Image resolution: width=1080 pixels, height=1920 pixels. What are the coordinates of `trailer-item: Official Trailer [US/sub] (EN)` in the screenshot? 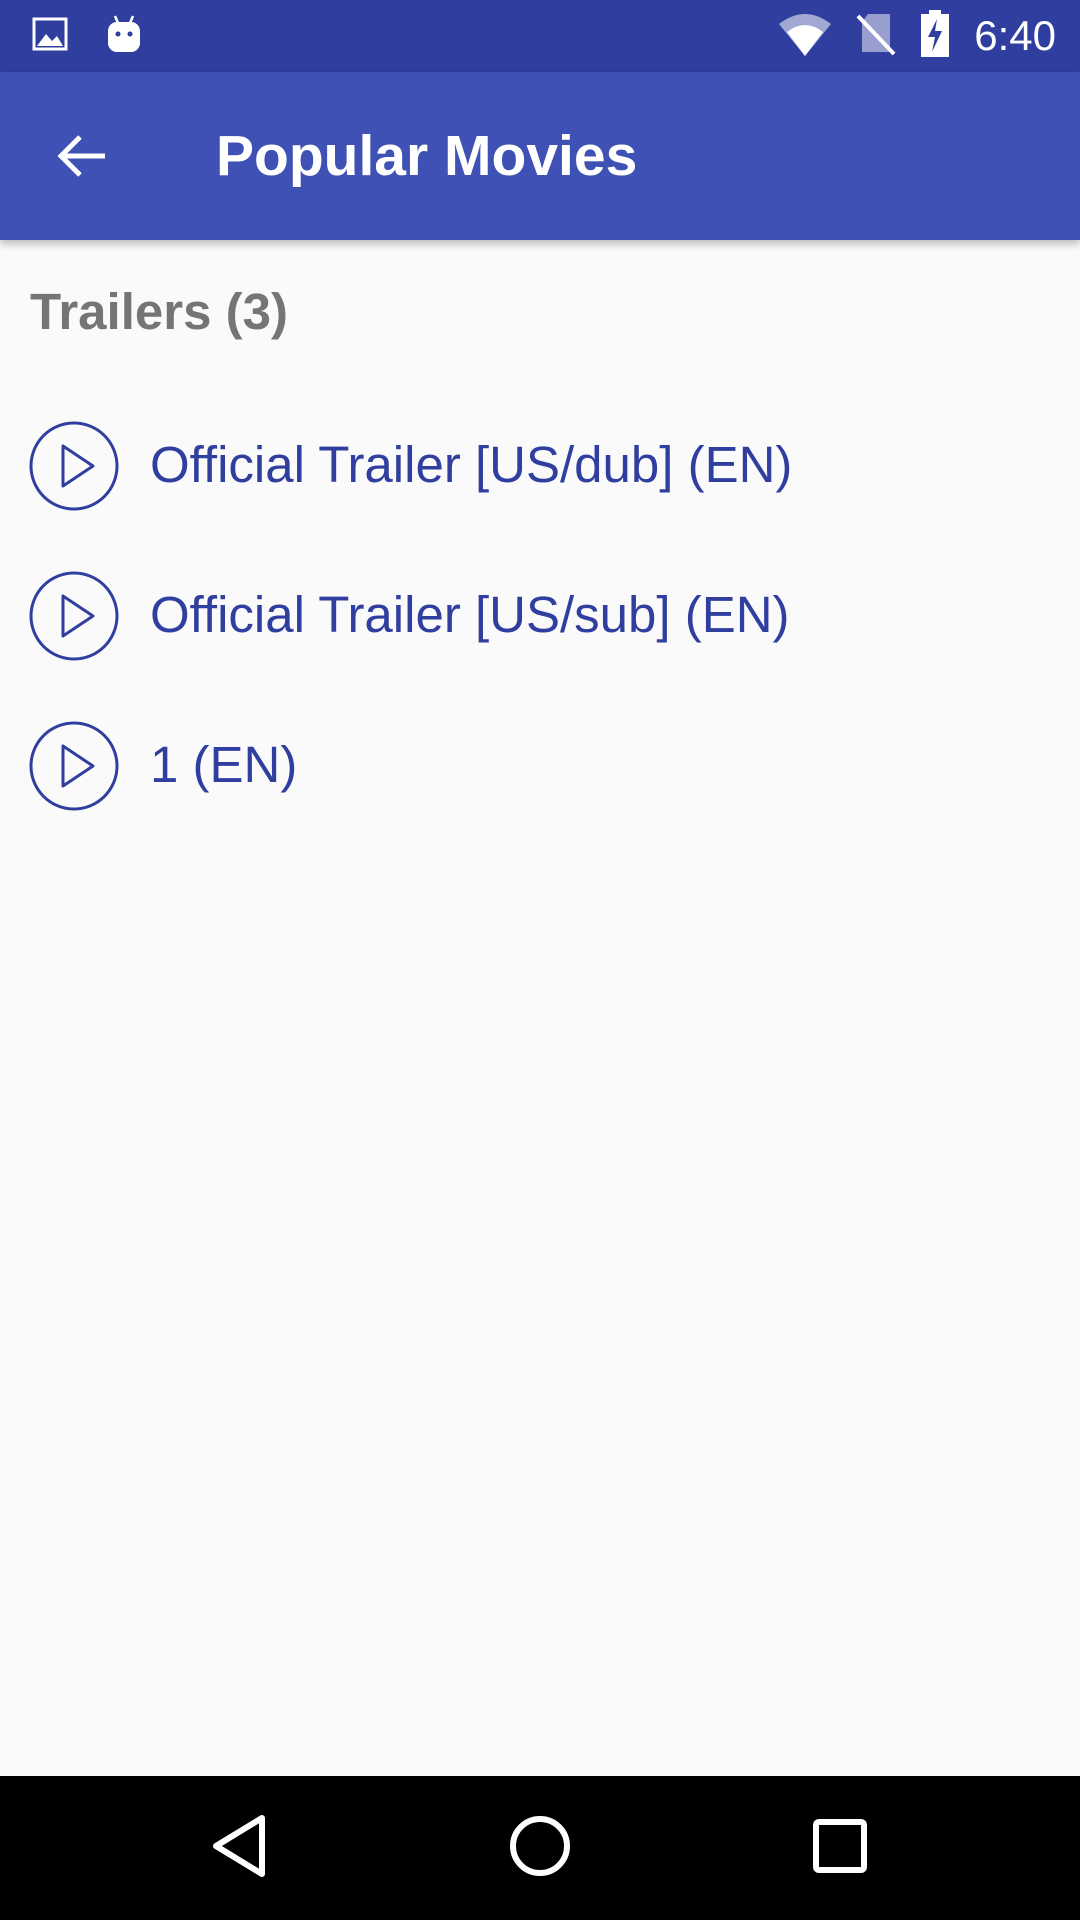 It's located at (540, 615).